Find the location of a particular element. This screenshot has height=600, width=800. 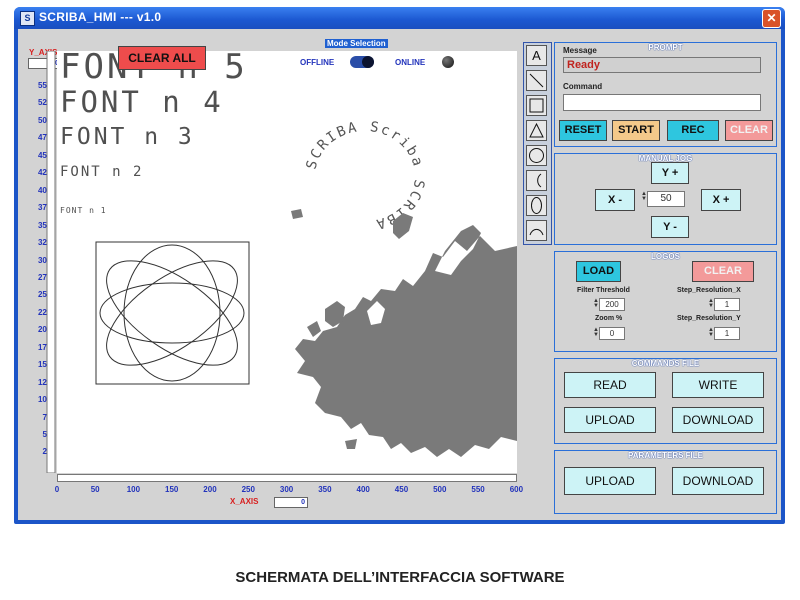

x-axis-slider is located at coordinates (287, 478).